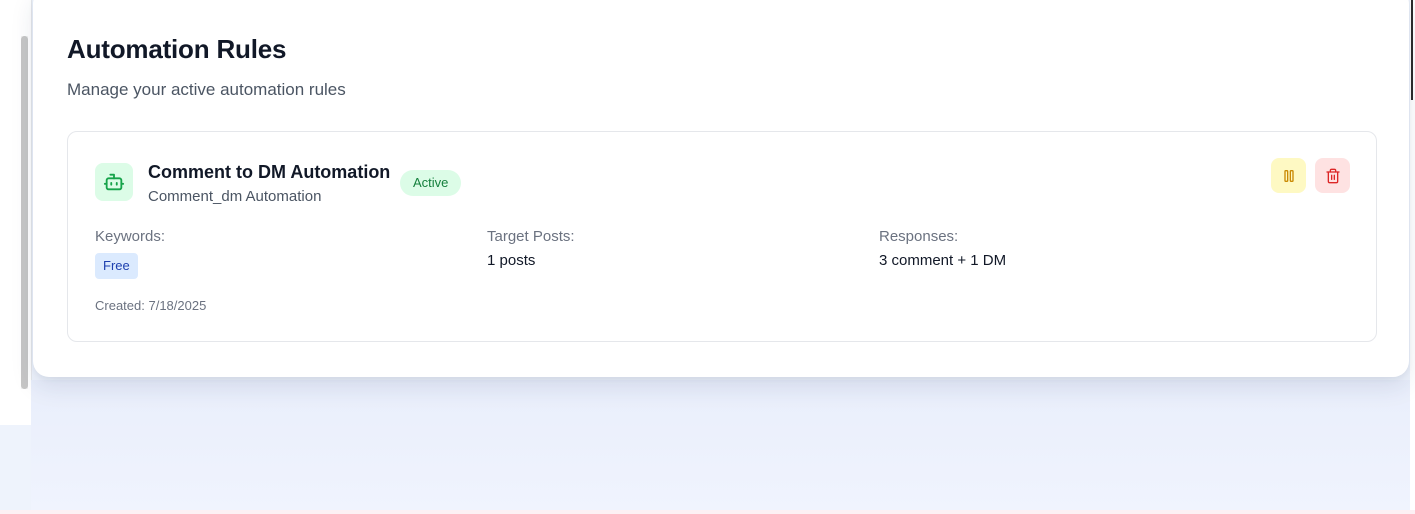  I want to click on target-posts-label: Target Posts:, so click(531, 236).